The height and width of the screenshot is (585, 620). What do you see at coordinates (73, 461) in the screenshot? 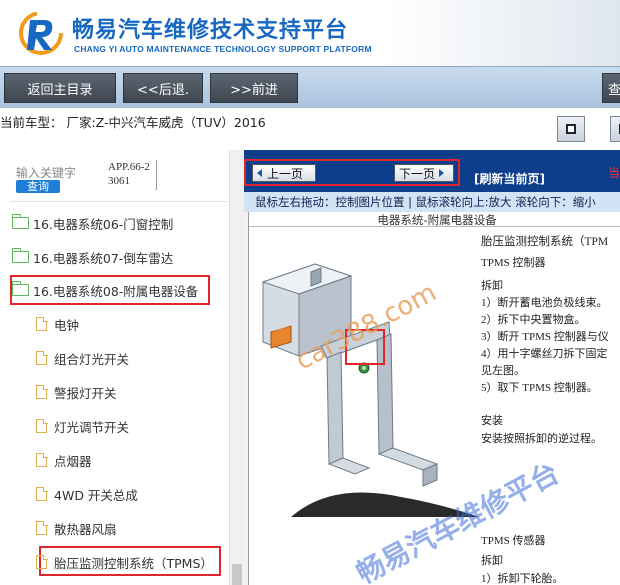
I see `tree-item-label: 点烟器` at bounding box center [73, 461].